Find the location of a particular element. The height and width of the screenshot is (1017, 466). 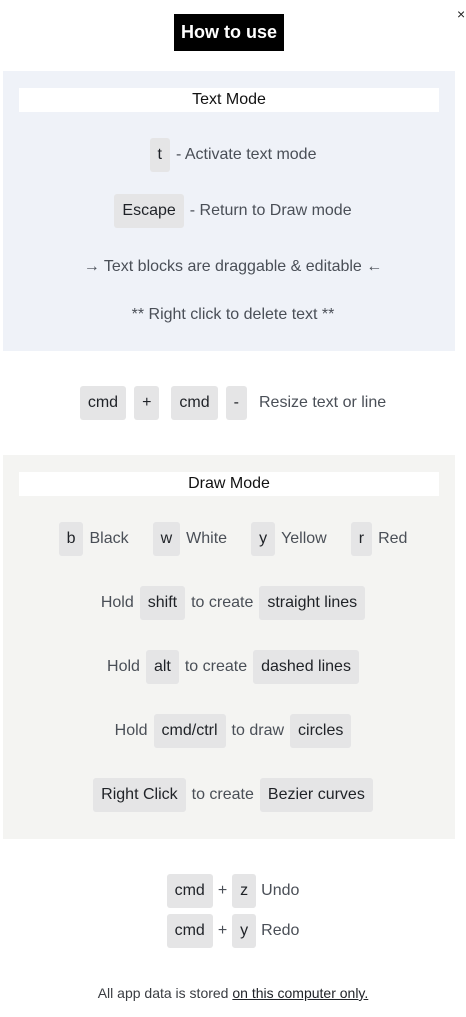

color-keys-row: b Black w White y Yellow r Red is located at coordinates (233, 539).